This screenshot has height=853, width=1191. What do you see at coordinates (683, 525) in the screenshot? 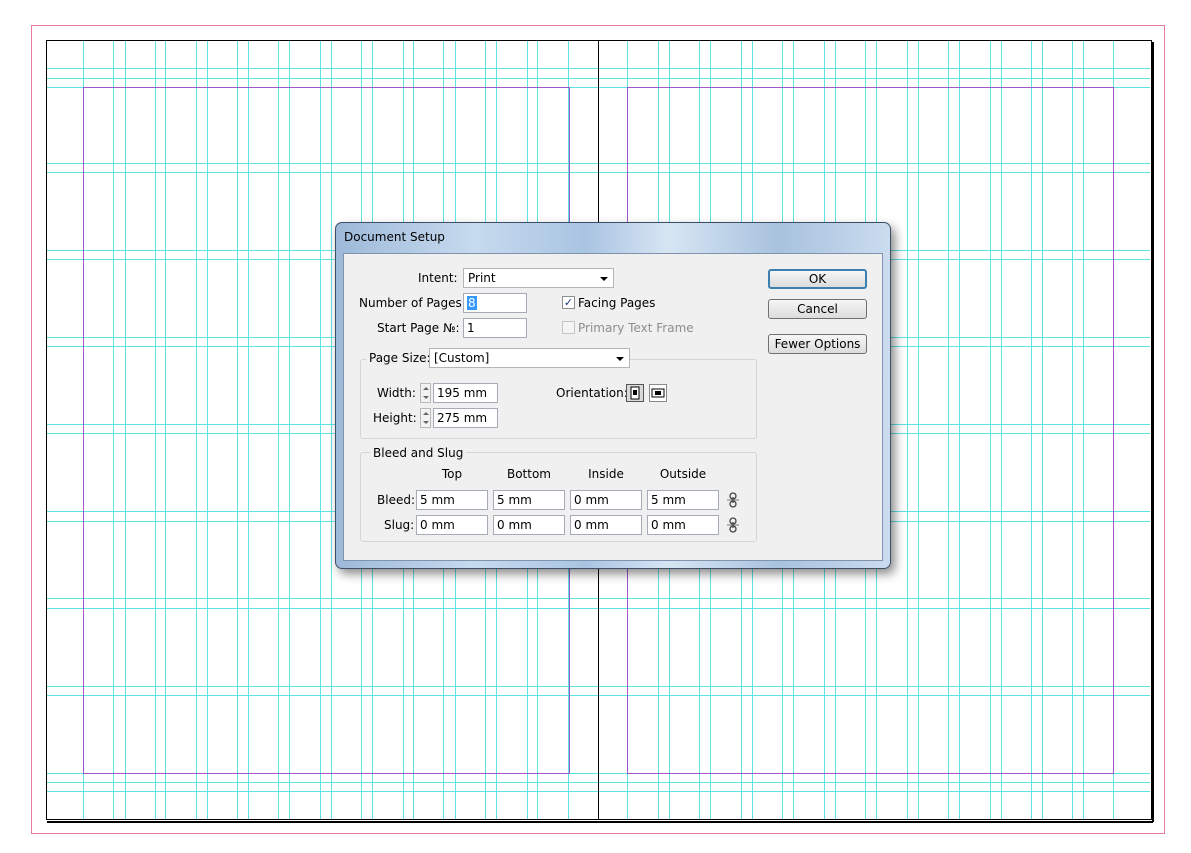
I see `slug-outside-input: 0 mm` at bounding box center [683, 525].